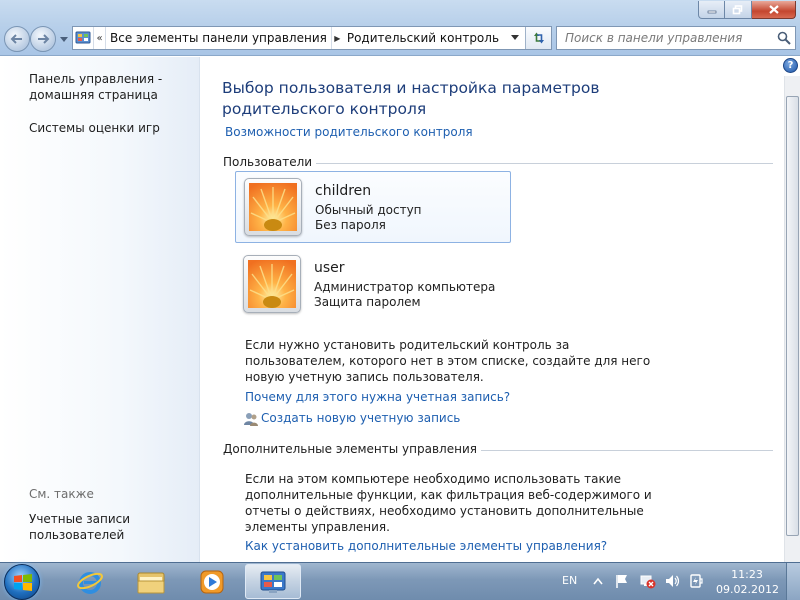 The image size is (800, 600). I want to click on taskbar-windows-explorer, so click(151, 581).